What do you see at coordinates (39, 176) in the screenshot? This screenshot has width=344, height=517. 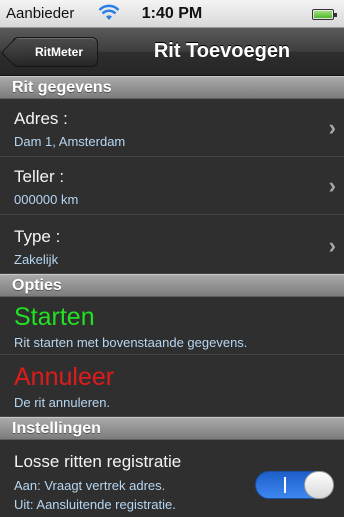 I see `teller-label: Teller :` at bounding box center [39, 176].